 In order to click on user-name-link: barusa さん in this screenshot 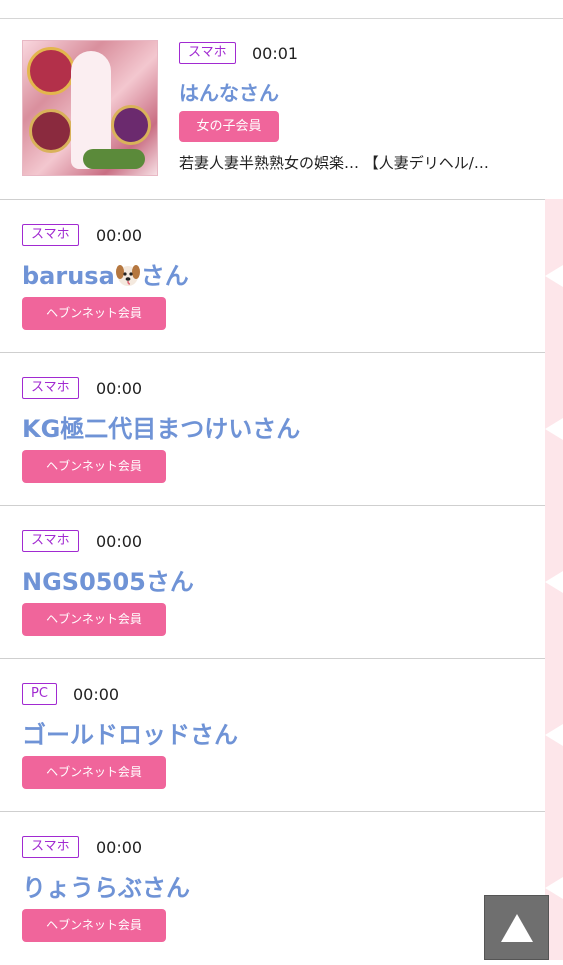, I will do `click(105, 273)`.